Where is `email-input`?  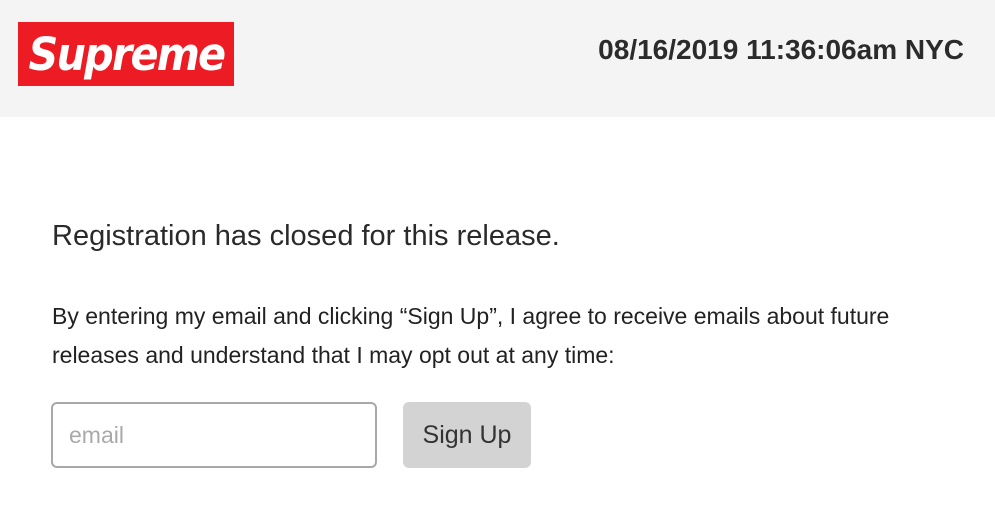
email-input is located at coordinates (214, 435).